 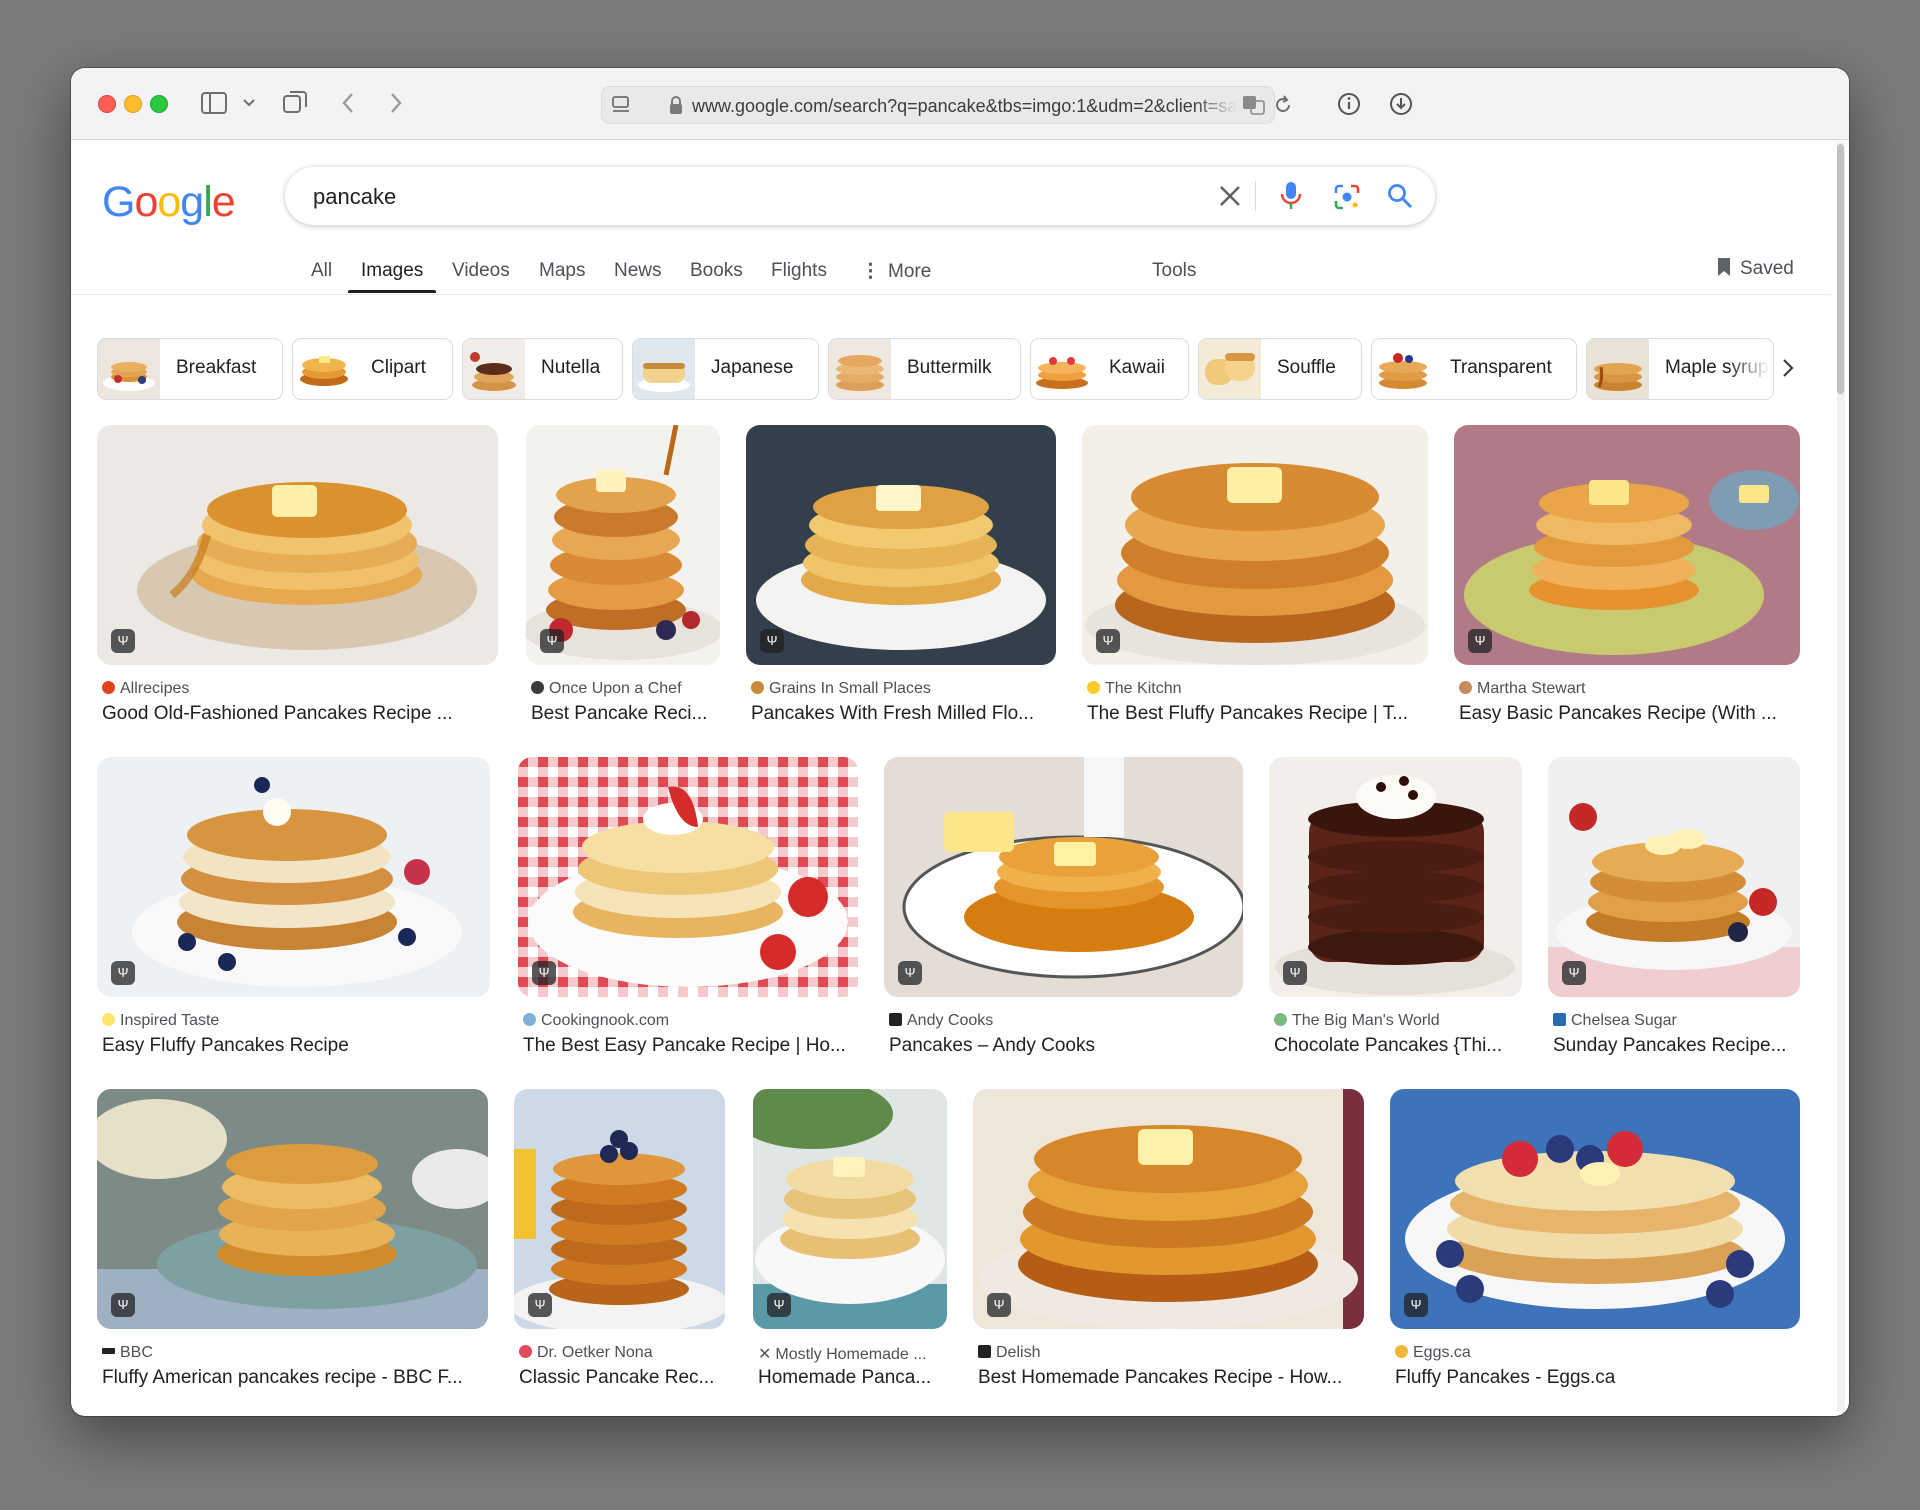 What do you see at coordinates (190, 369) in the screenshot?
I see `chip-breakfast: Breakfast` at bounding box center [190, 369].